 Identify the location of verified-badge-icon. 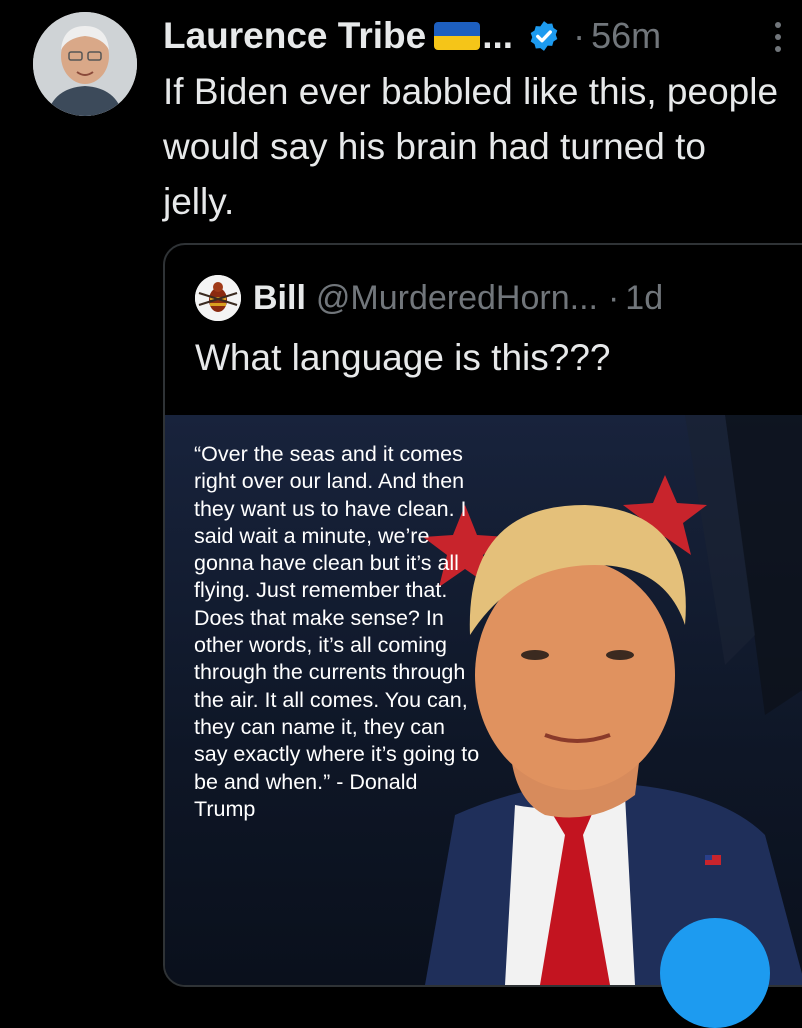
(544, 36).